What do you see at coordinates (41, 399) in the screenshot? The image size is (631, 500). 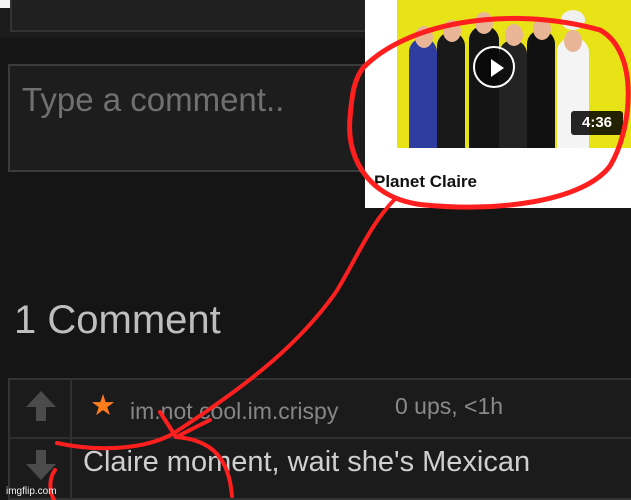 I see `up-arrow-head` at bounding box center [41, 399].